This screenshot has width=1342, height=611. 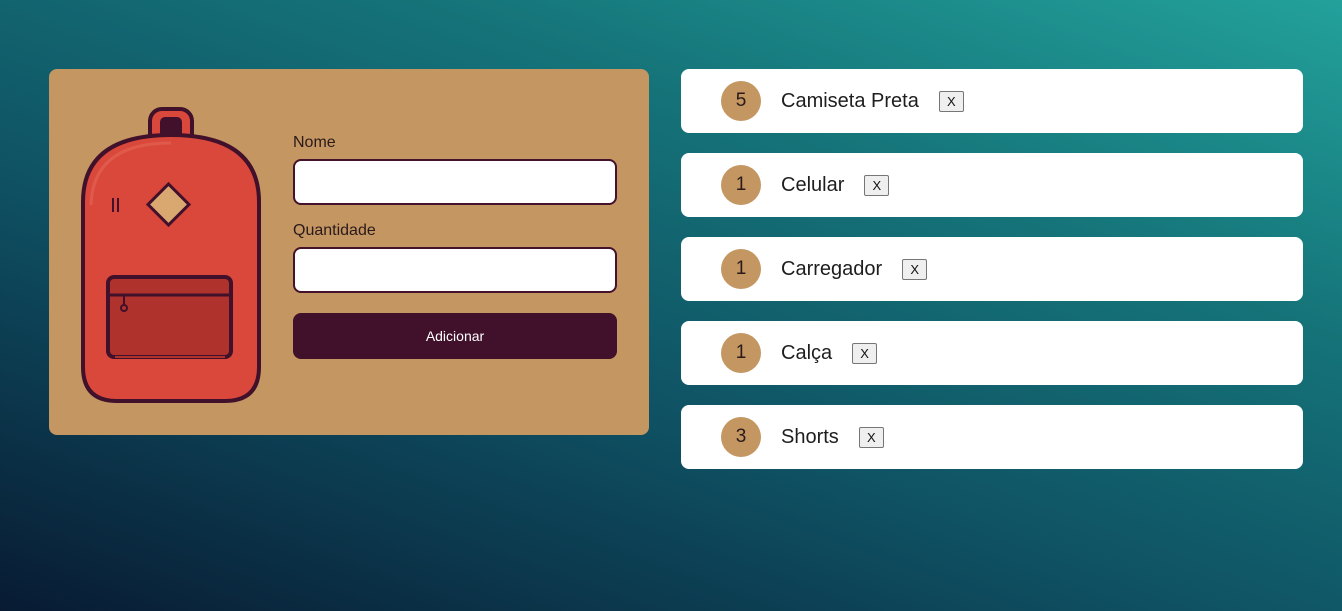 I want to click on item-quantity-badge: 5, so click(x=741, y=101).